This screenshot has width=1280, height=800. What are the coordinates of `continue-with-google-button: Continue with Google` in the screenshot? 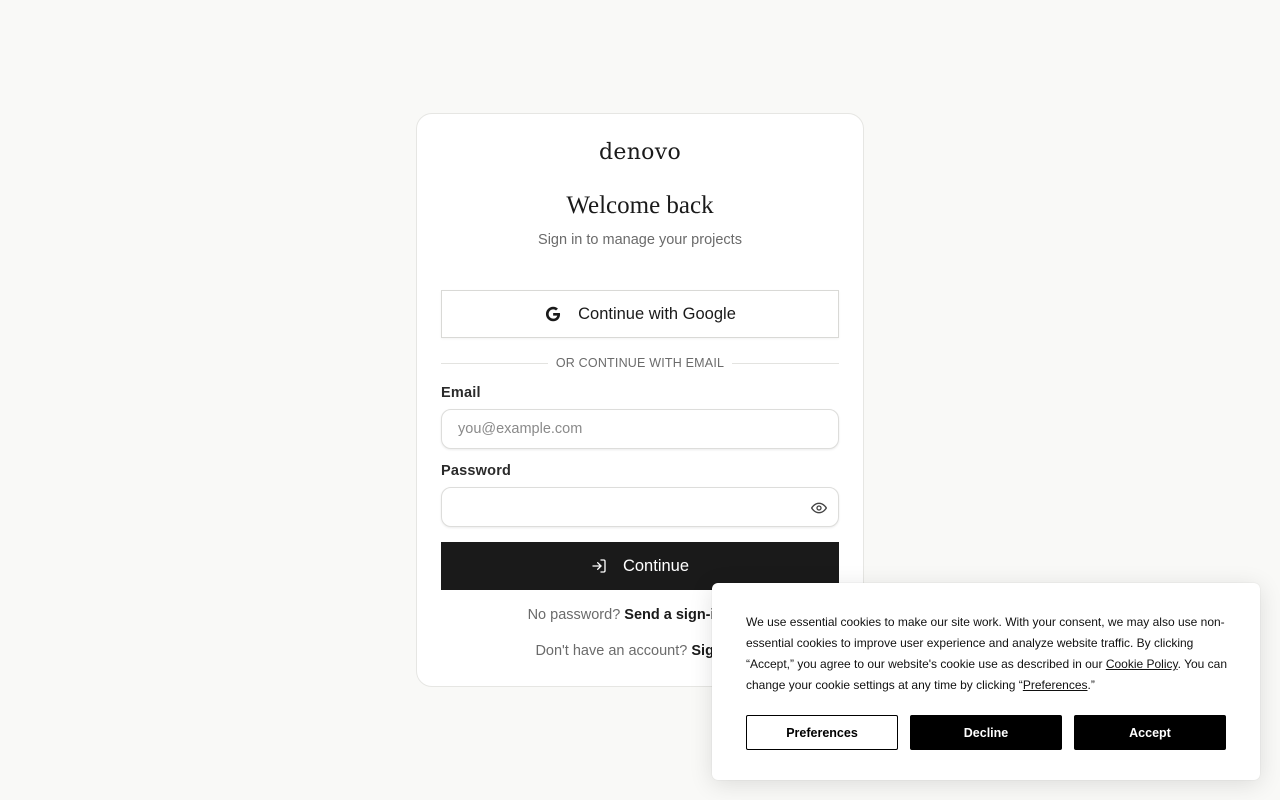 It's located at (640, 314).